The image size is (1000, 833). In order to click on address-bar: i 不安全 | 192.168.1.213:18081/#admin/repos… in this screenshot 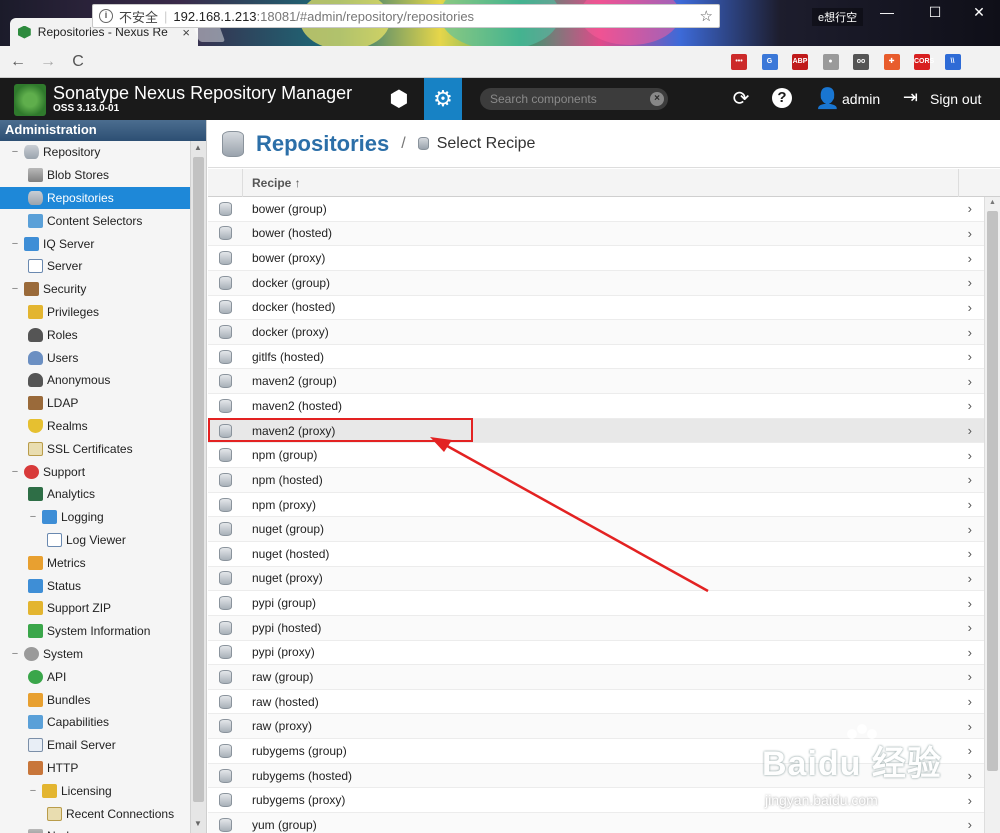, I will do `click(406, 16)`.